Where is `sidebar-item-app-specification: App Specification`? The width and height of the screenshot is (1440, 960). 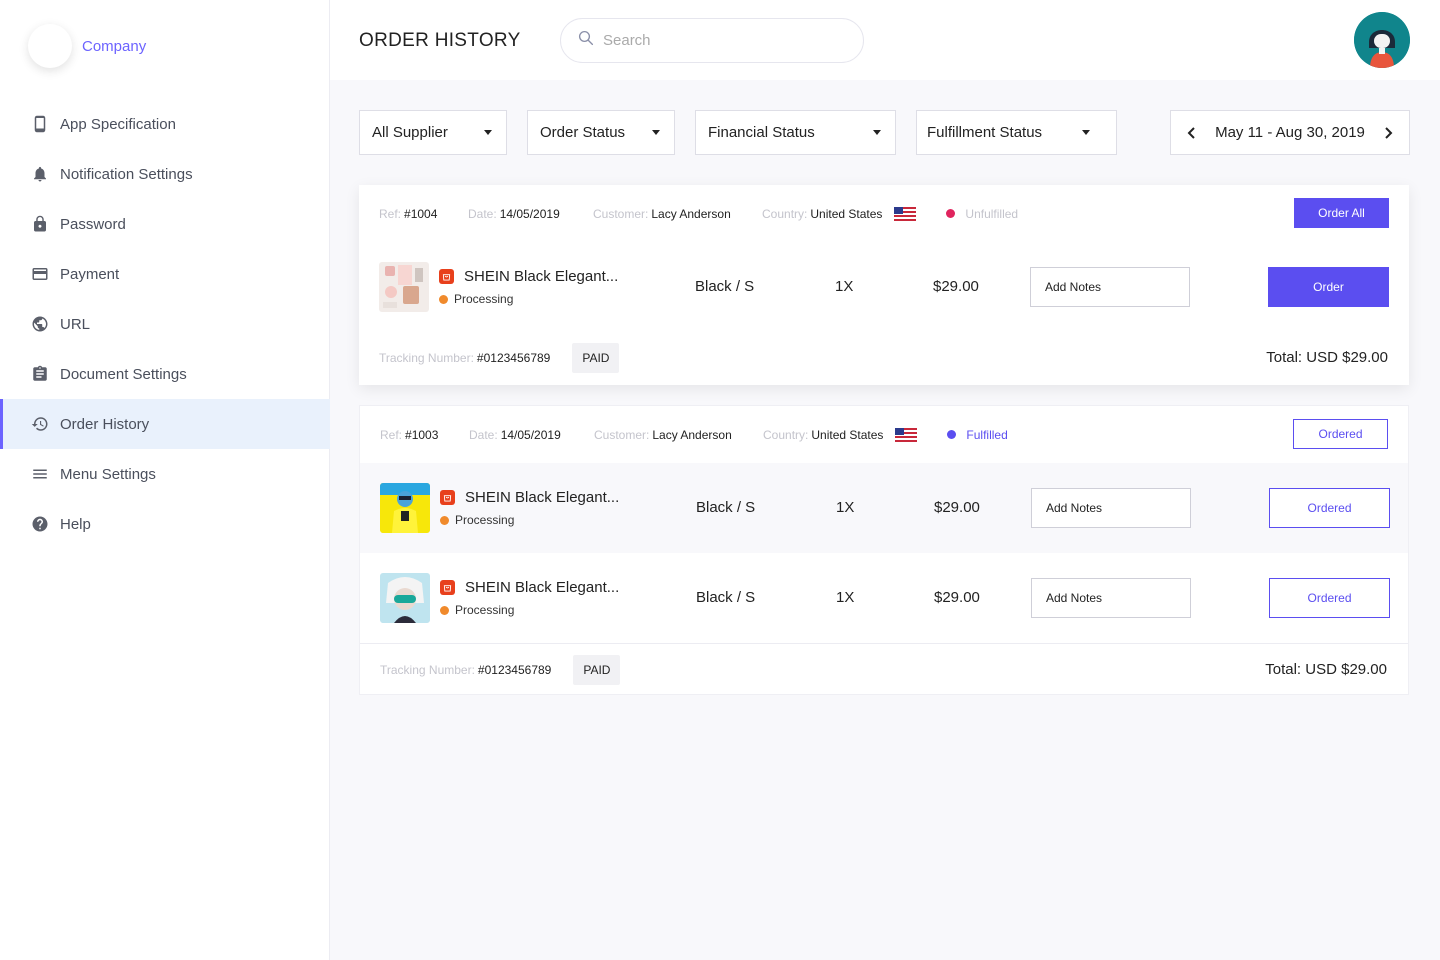
sidebar-item-app-specification: App Specification is located at coordinates (165, 124).